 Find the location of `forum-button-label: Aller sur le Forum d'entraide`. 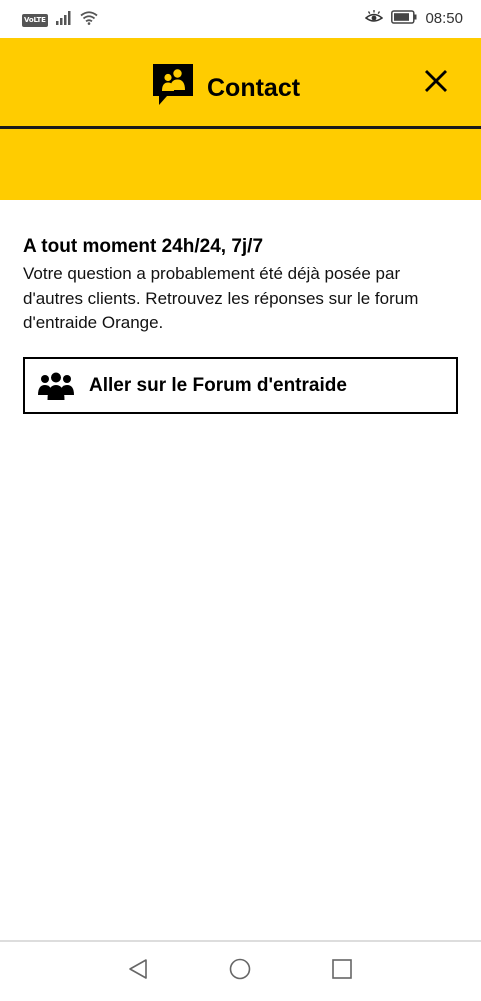

forum-button-label: Aller sur le Forum d'entraide is located at coordinates (218, 385).